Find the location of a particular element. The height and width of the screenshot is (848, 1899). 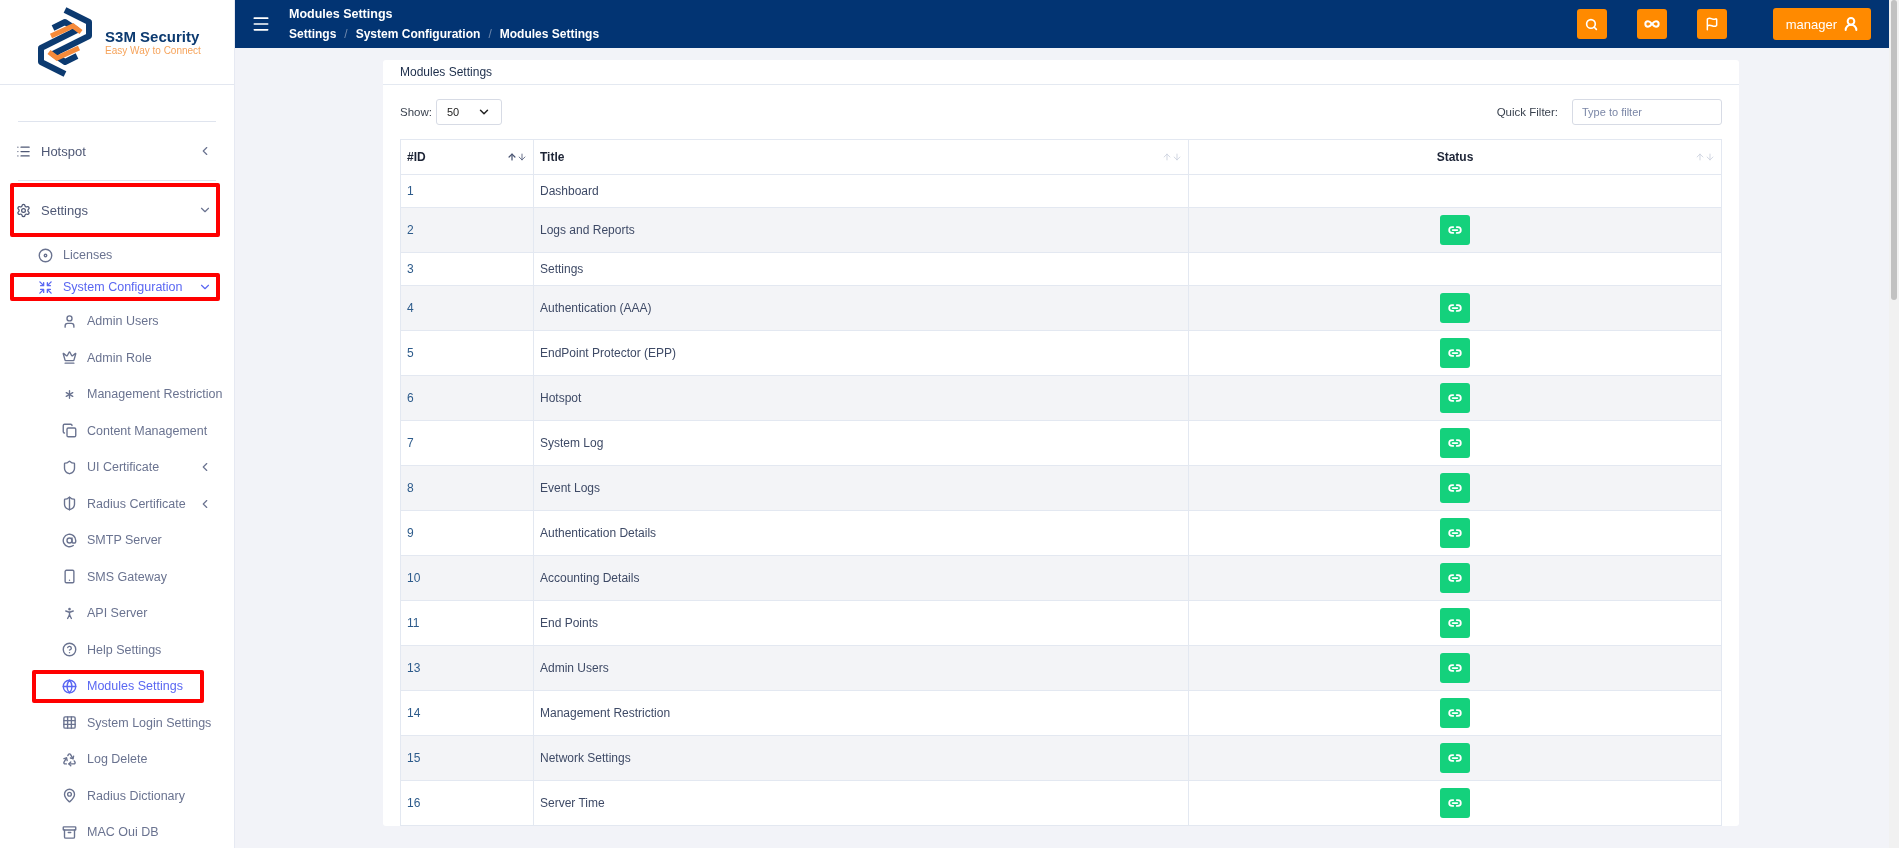

brand-tagline: Easy Way to Connect is located at coordinates (153, 50).